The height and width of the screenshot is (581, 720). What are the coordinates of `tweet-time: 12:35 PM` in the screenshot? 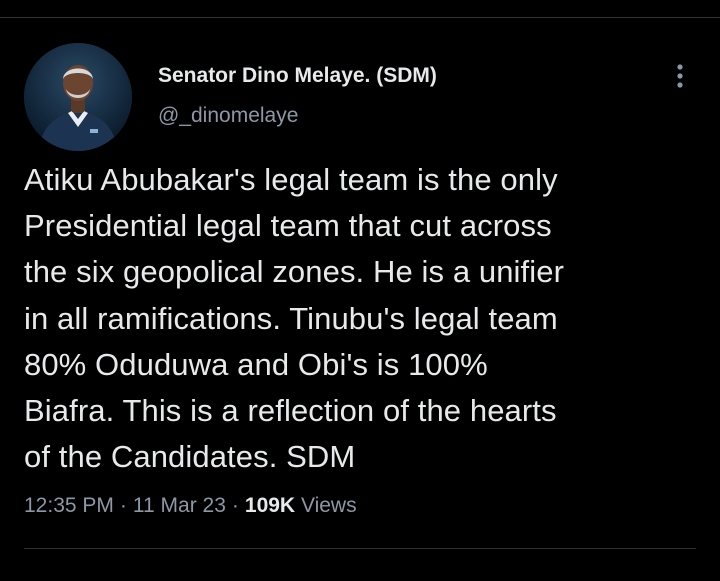 It's located at (69, 505).